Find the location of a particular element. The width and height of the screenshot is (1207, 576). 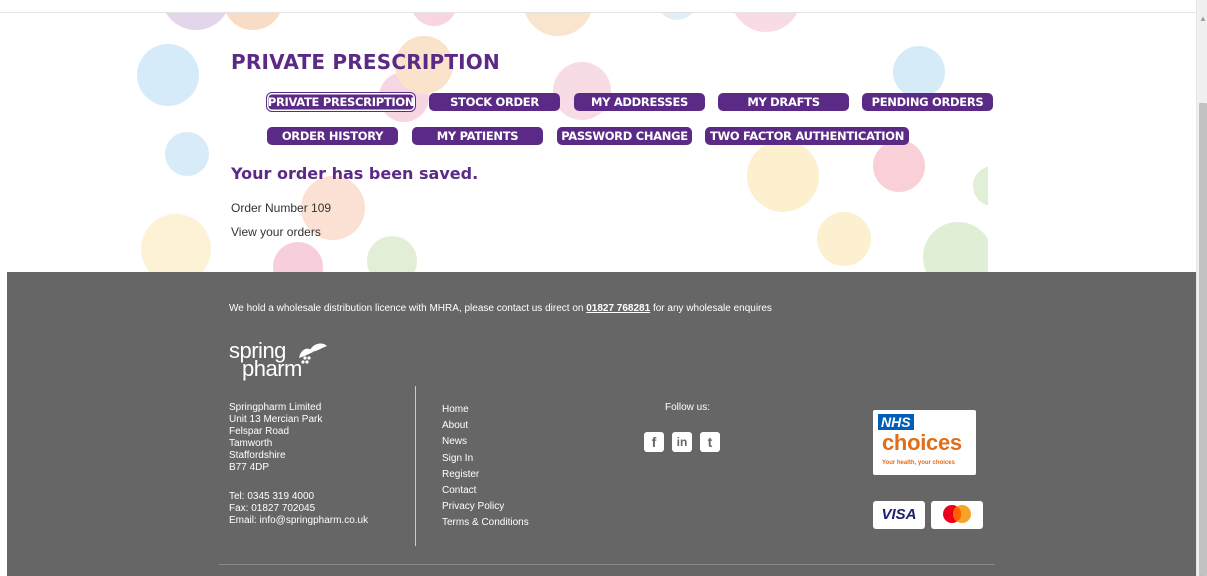

logo-leaf-icon is located at coordinates (313, 353).